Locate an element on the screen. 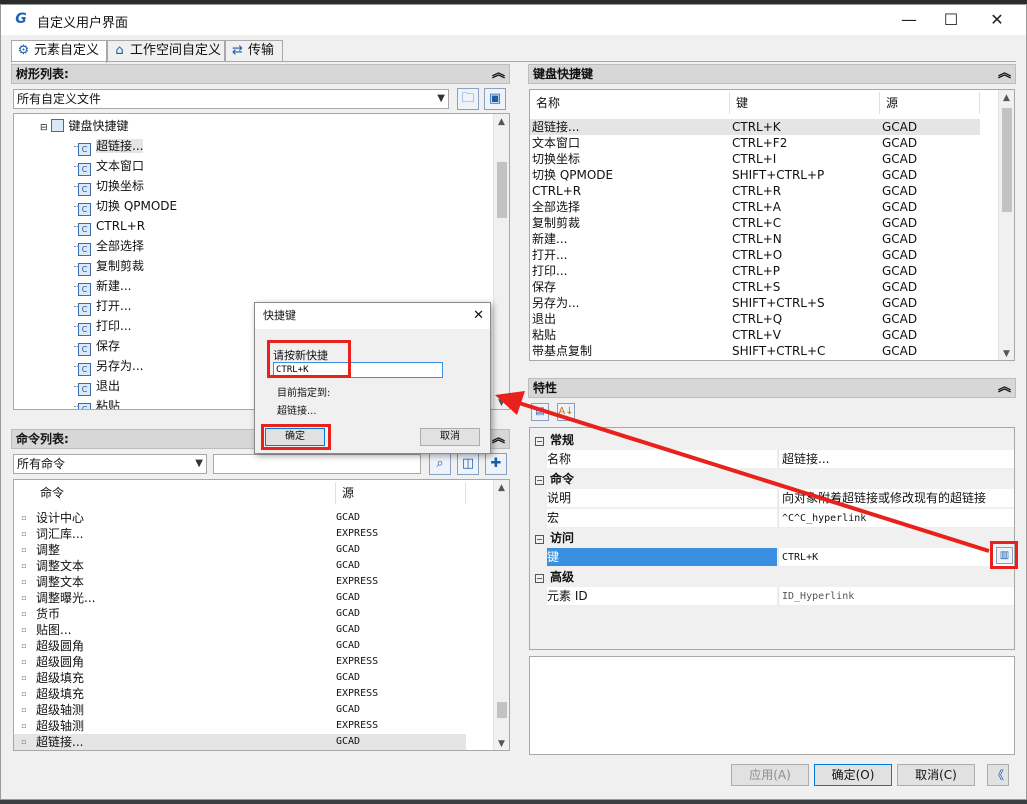 This screenshot has width=1027, height=804. new-command-button: ✚ is located at coordinates (496, 464).